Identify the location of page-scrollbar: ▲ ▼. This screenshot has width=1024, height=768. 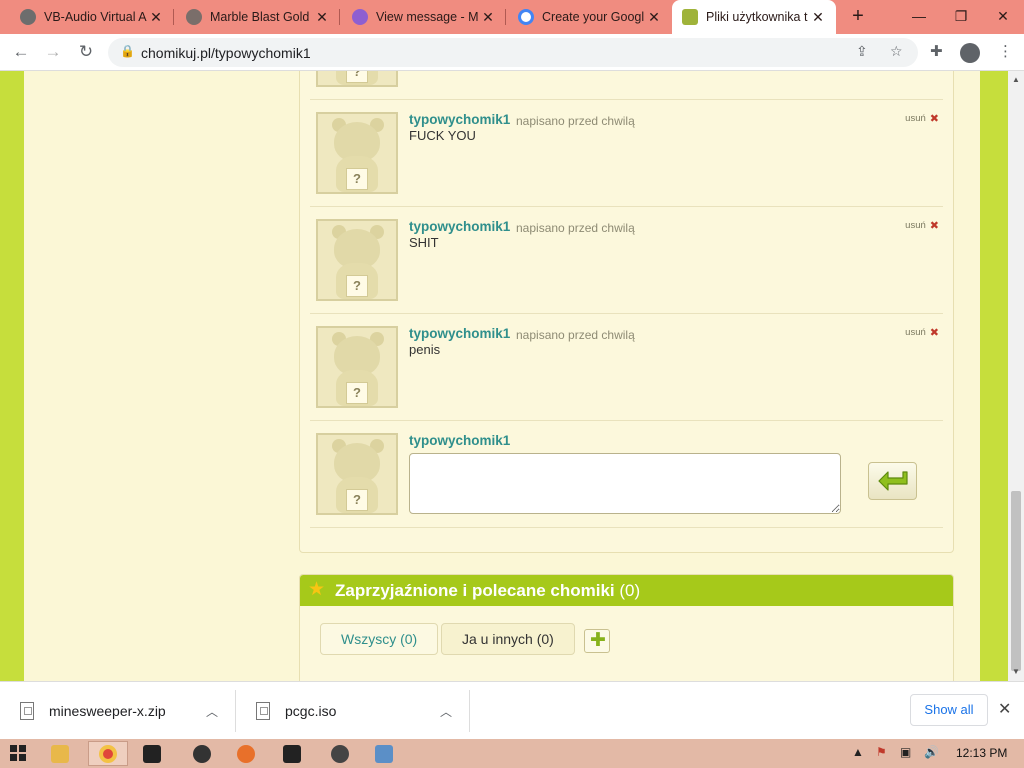
(1016, 376).